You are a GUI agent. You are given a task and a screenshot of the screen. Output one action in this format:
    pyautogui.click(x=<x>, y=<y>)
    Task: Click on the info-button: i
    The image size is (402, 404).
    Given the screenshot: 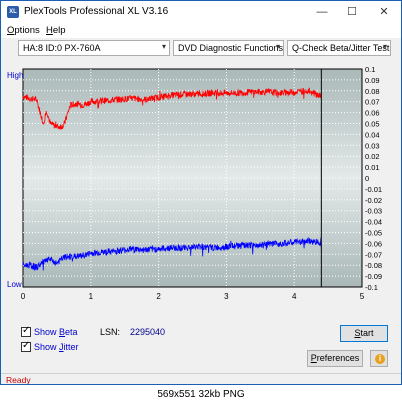 What is the action you would take?
    pyautogui.click(x=379, y=358)
    